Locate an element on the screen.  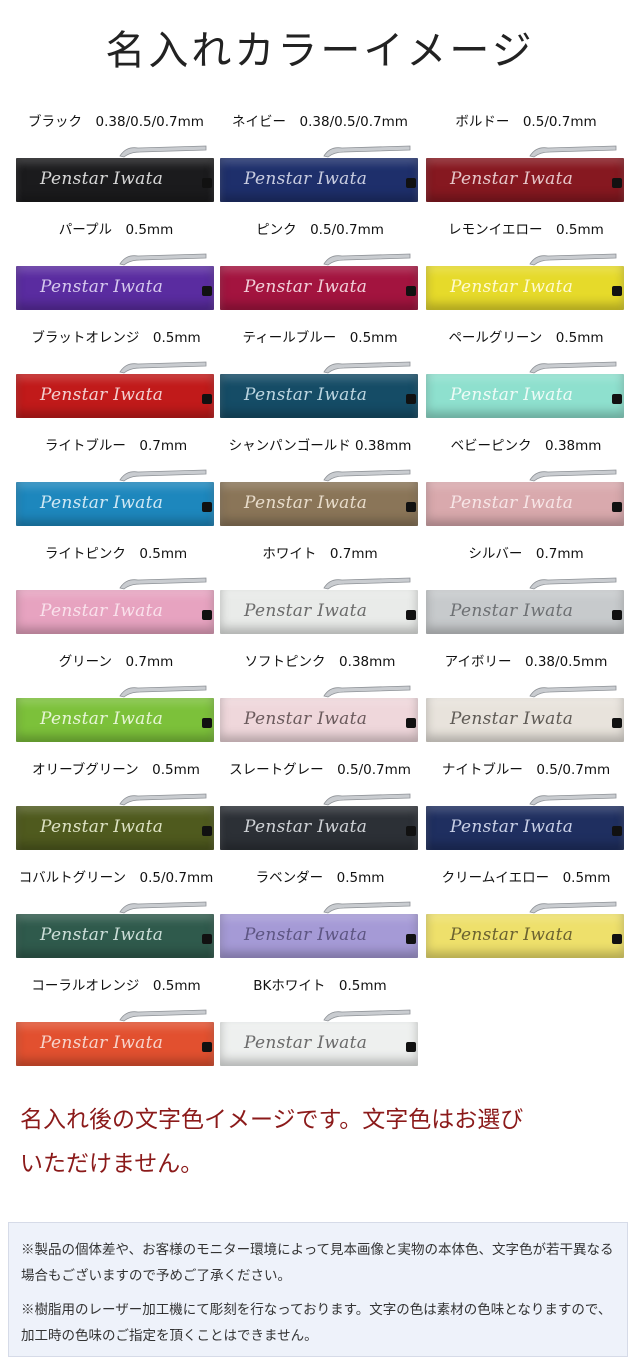
color-swatch: ボルドー 0.5/0.7mm Penstar Iwata is located at coordinates (526, 159).